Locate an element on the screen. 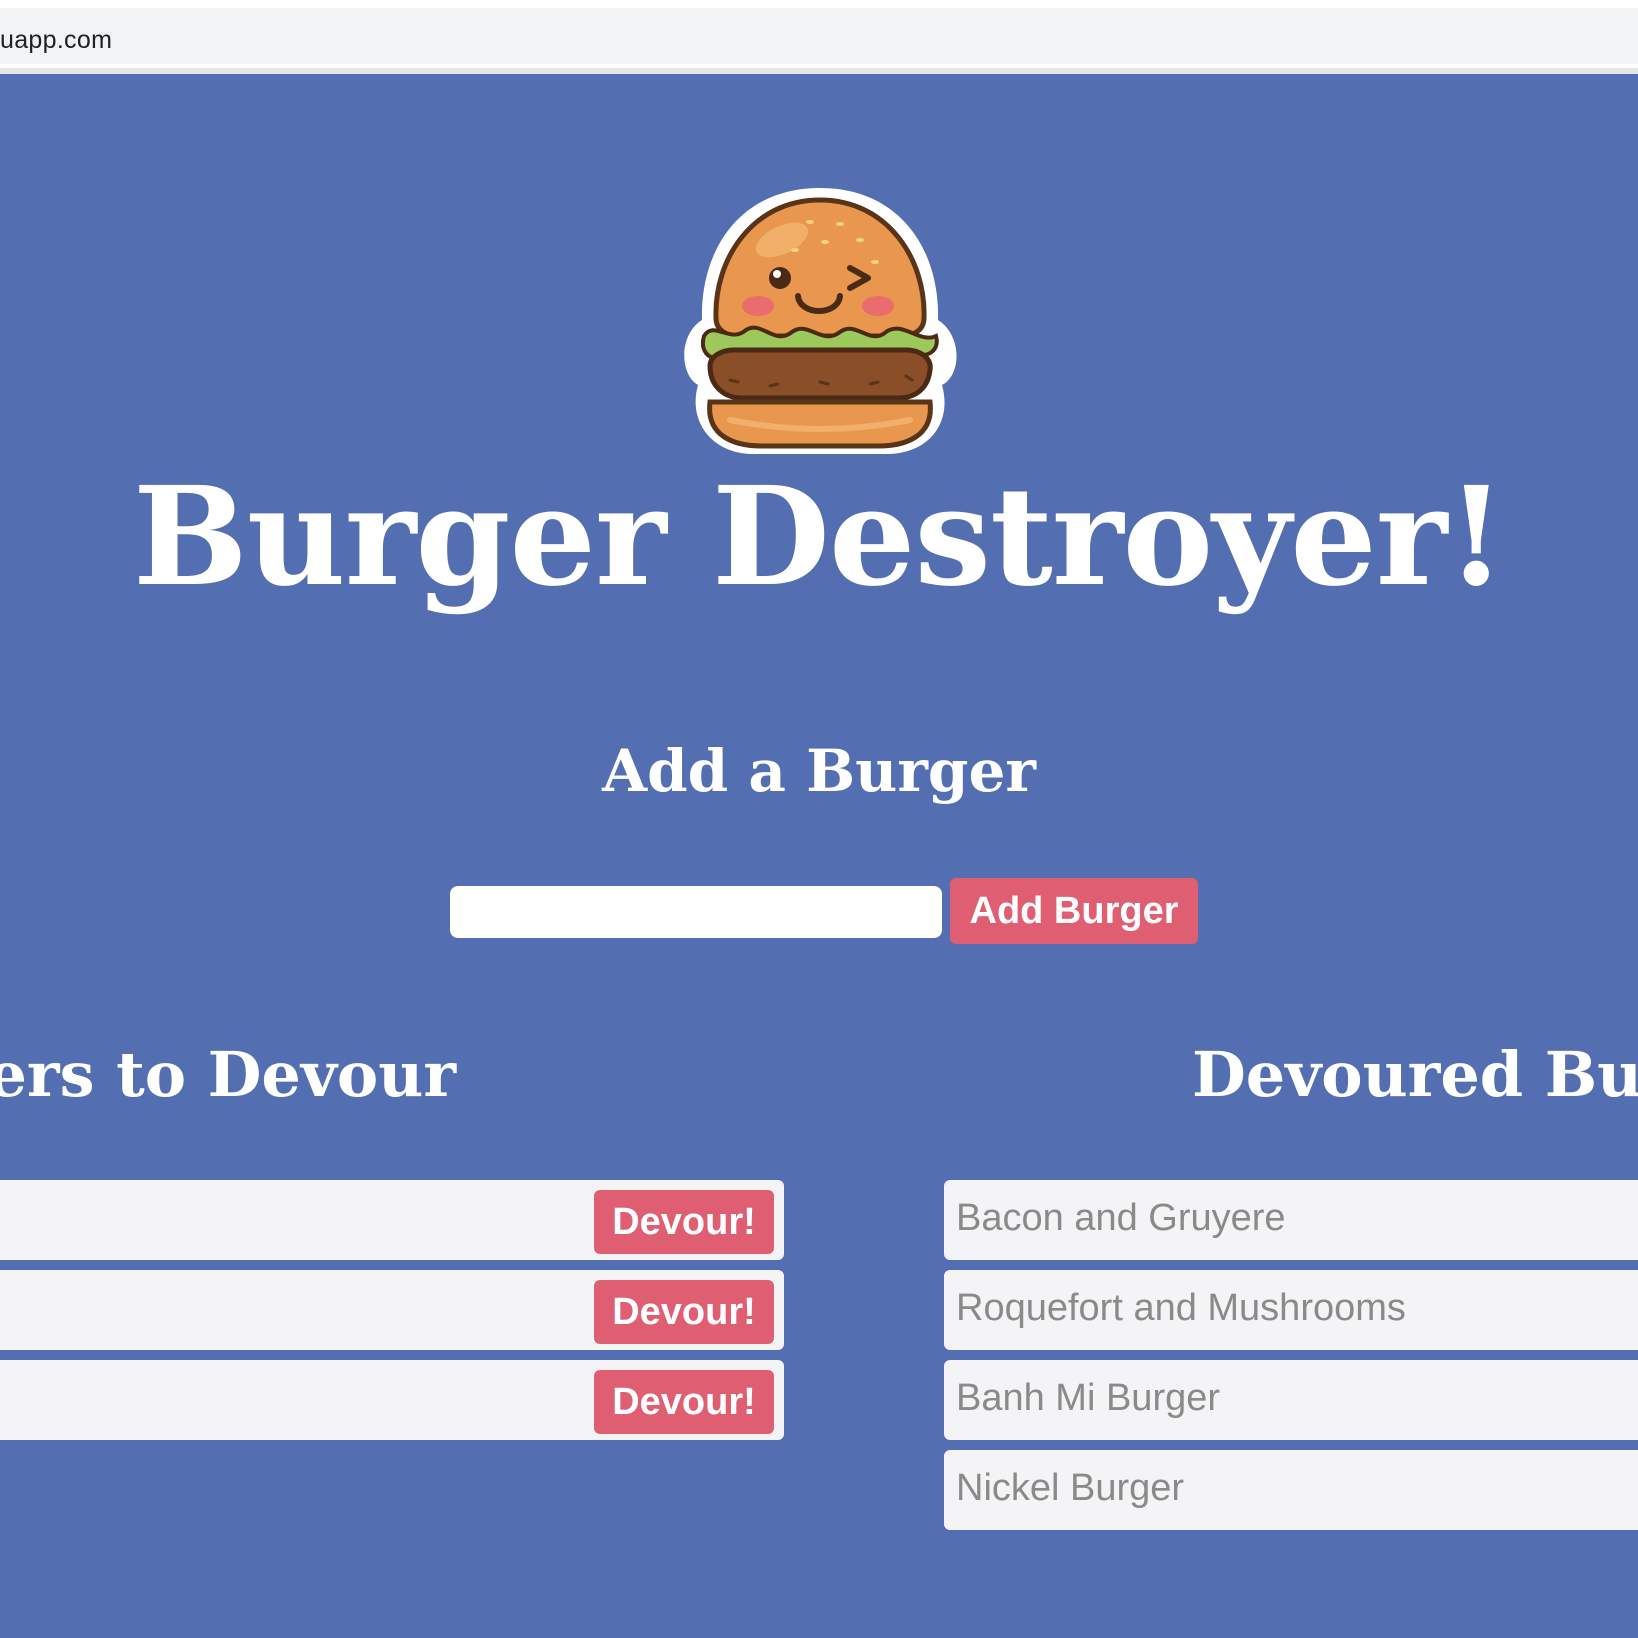  list-item: Banh Mi Burger is located at coordinates (1291, 1400).